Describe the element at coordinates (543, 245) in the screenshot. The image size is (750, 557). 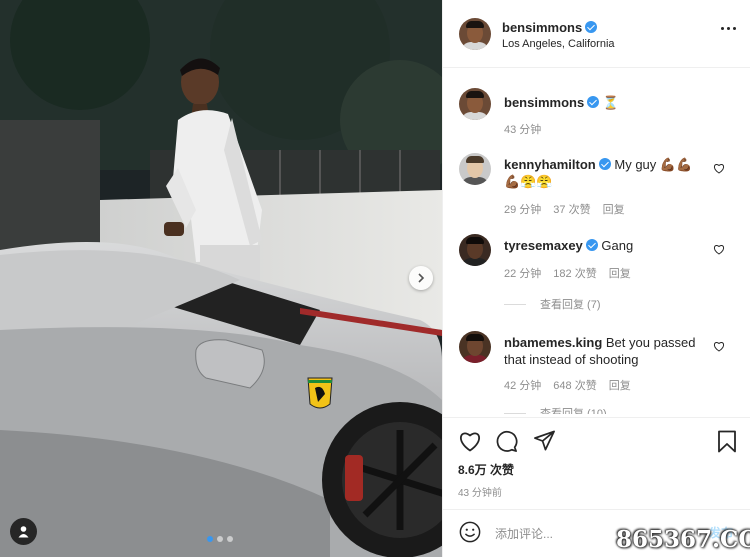
I see `comment-username: tyresemaxey` at that location.